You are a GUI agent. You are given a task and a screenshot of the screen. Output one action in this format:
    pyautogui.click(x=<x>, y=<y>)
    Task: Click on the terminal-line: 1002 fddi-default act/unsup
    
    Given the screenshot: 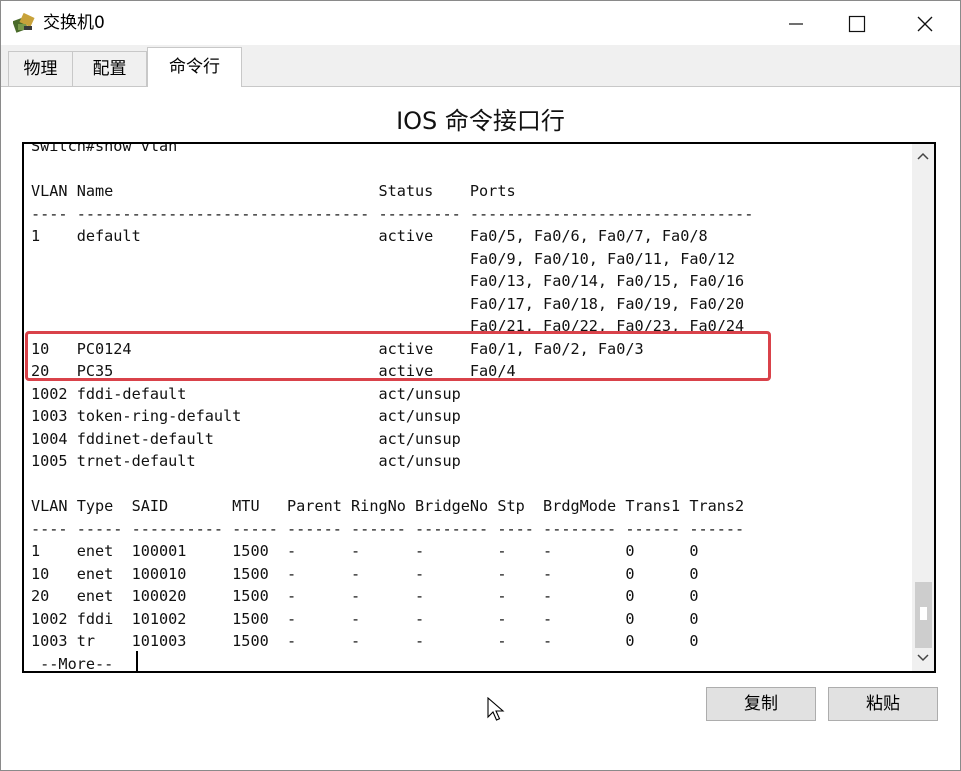 What is the action you would take?
    pyautogui.click(x=246, y=393)
    